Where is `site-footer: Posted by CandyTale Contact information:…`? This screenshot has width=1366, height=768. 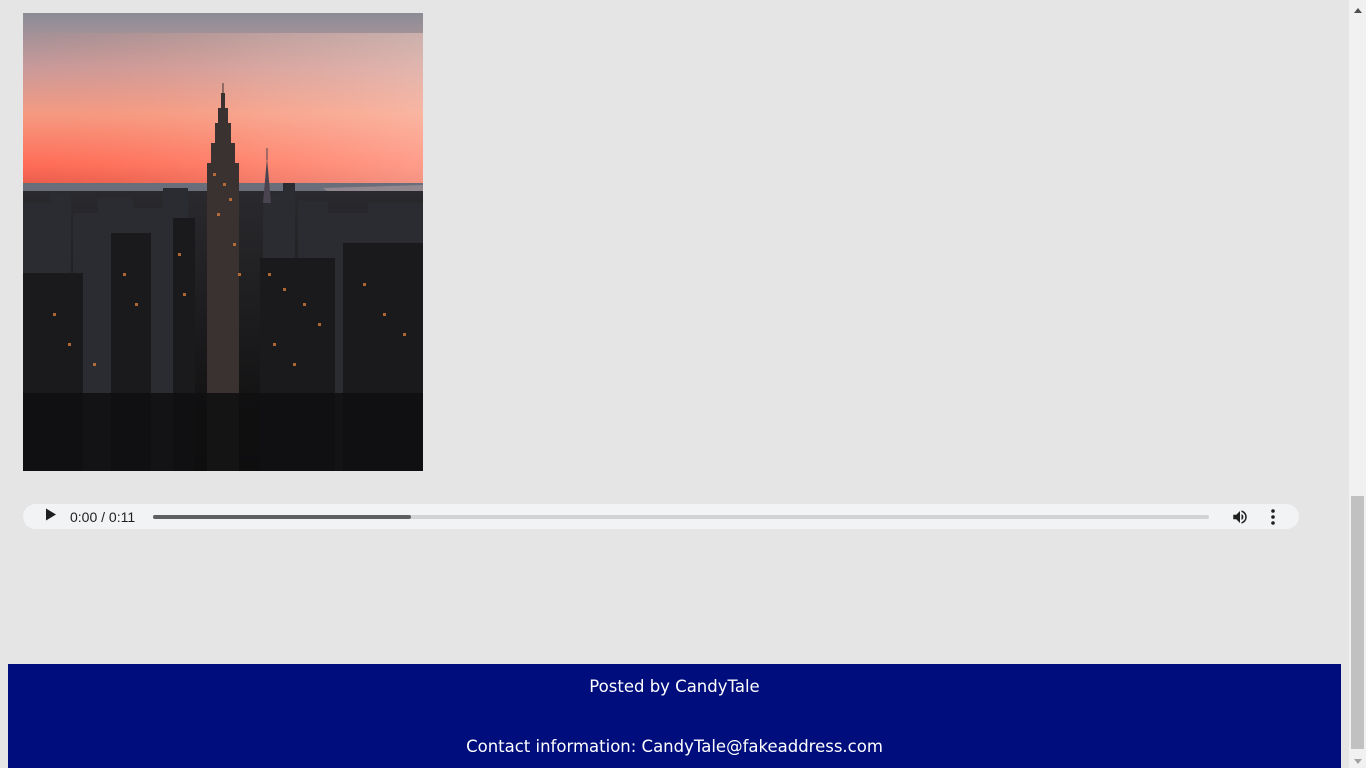
site-footer: Posted by CandyTale Contact information:… is located at coordinates (674, 716).